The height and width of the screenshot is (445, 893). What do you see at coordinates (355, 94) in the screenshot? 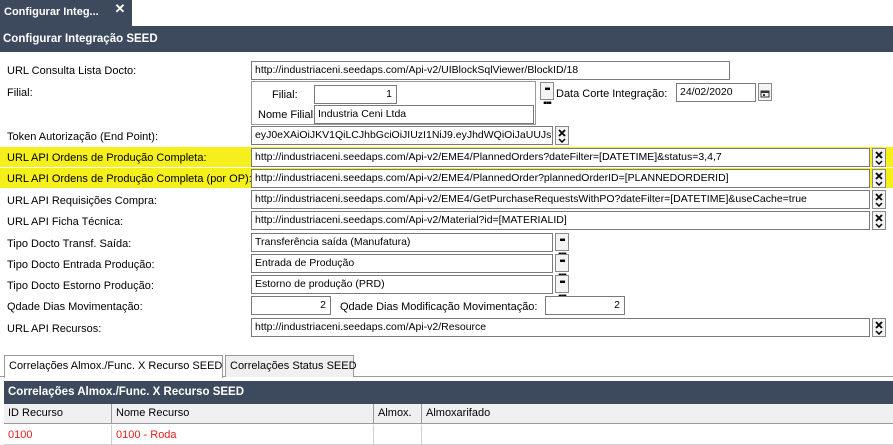
I see `filial-code-input: 1` at bounding box center [355, 94].